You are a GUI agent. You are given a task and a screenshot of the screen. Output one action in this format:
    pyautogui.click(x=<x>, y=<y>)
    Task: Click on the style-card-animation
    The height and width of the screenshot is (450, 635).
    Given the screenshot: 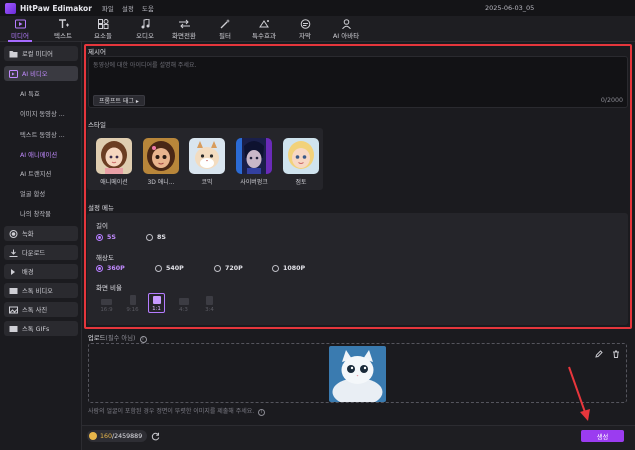 What is the action you would take?
    pyautogui.click(x=114, y=156)
    